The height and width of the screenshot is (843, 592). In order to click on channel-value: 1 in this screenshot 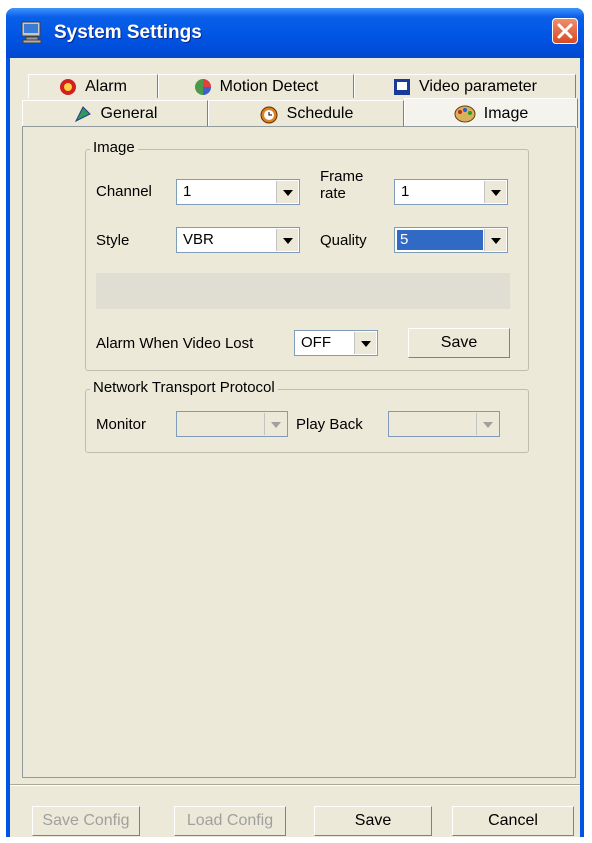, I will do `click(187, 191)`.